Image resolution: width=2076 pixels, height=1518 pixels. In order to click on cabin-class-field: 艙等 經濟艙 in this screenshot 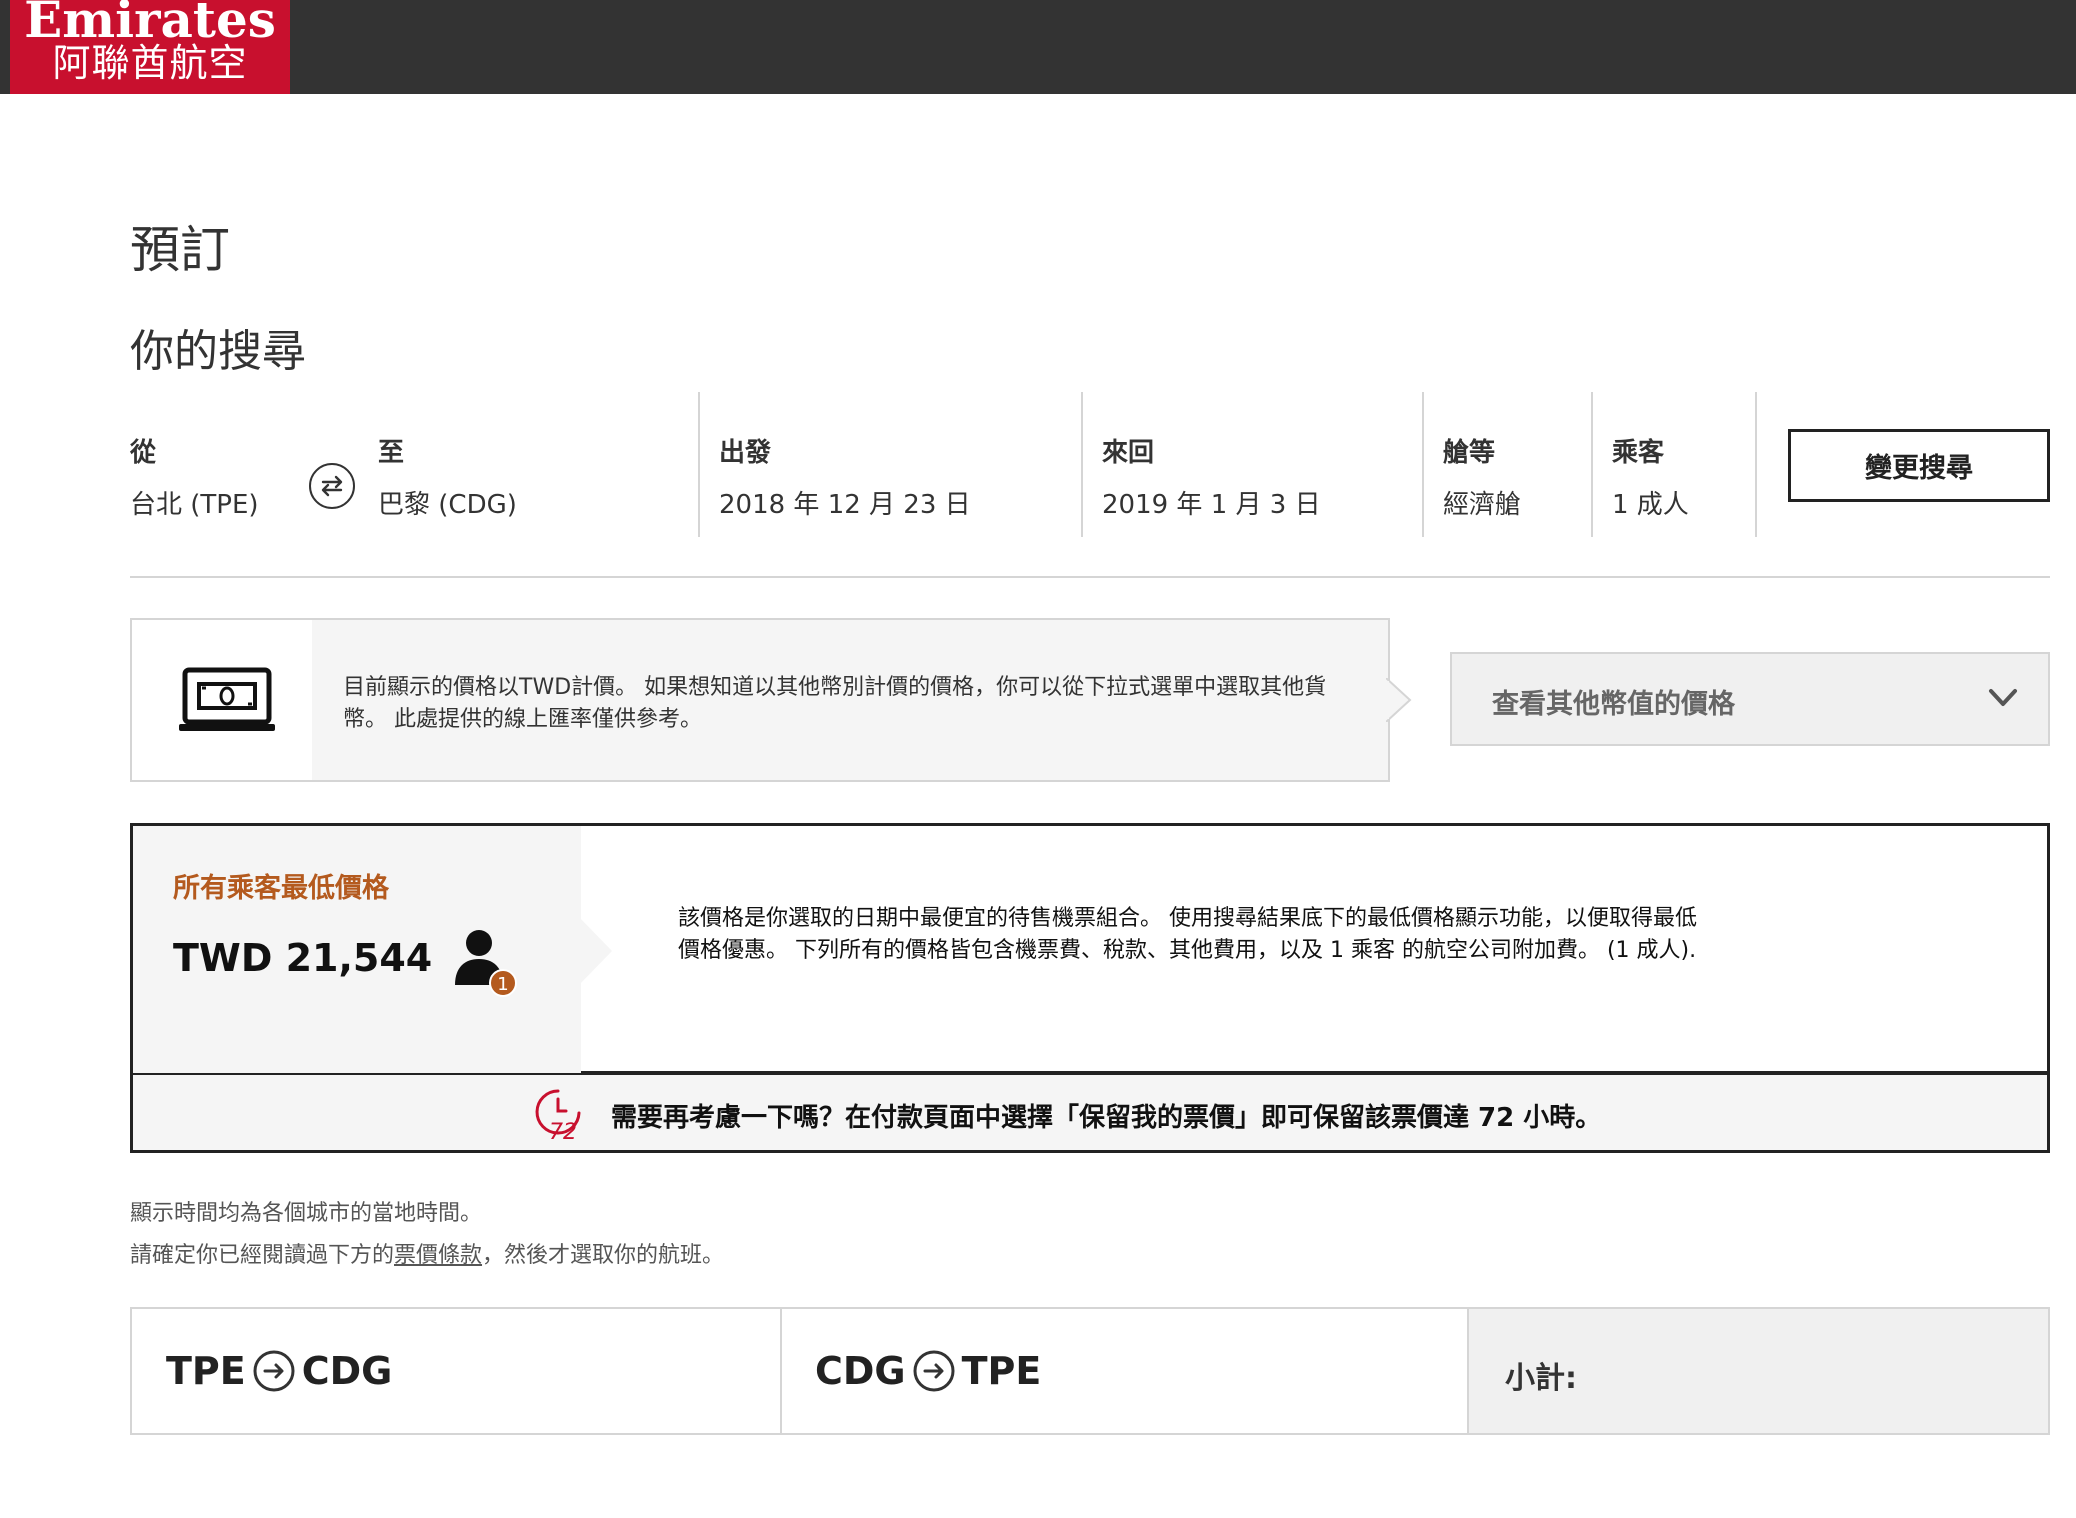, I will do `click(1482, 476)`.